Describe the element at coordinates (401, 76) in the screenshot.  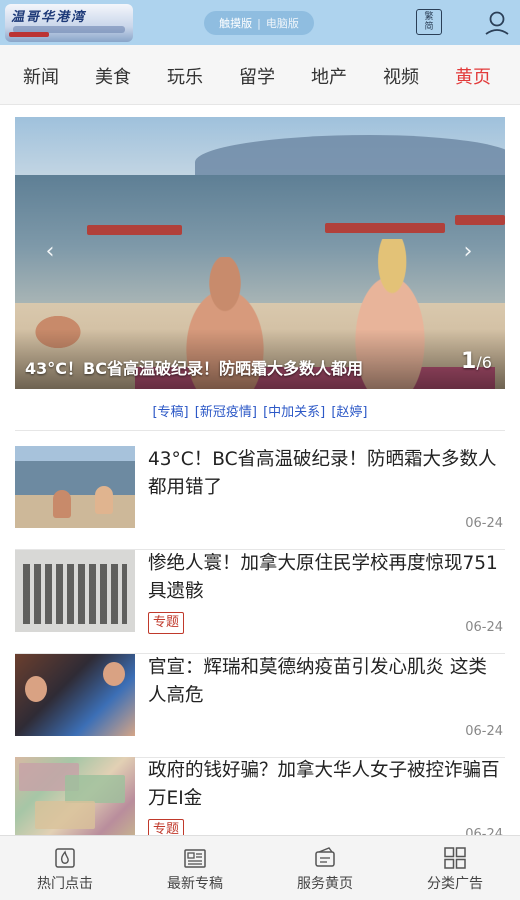
I see `nav-video: 视频` at that location.